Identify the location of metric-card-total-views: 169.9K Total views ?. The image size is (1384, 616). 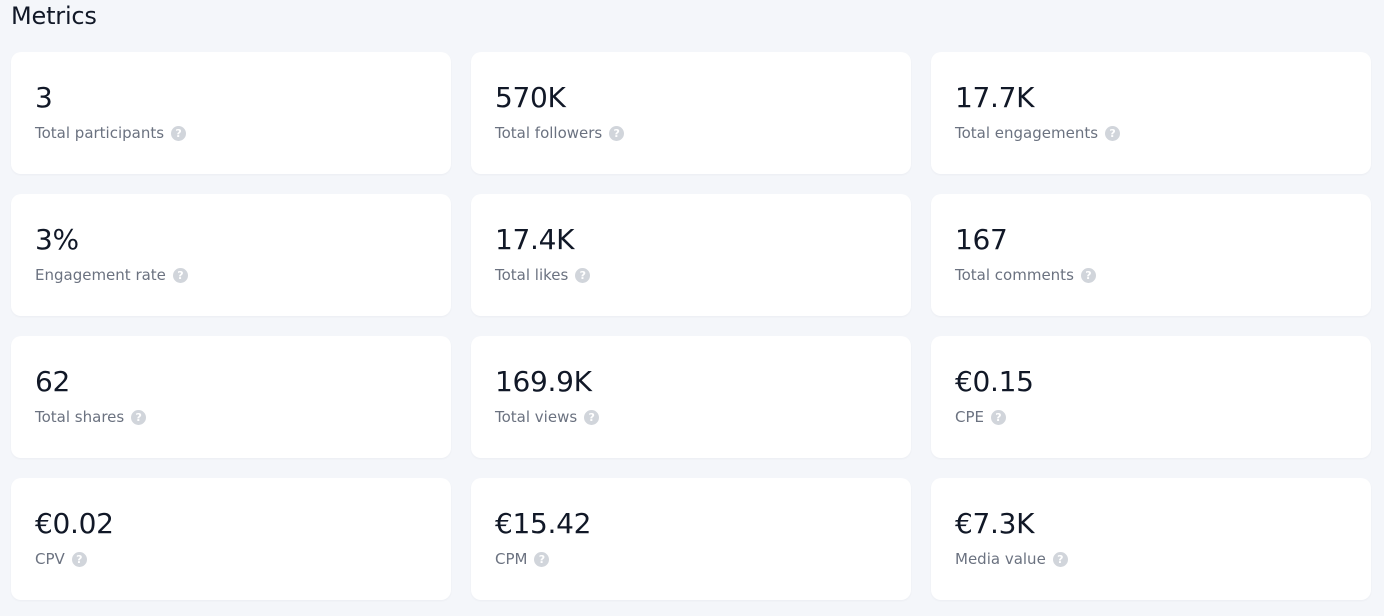
(691, 397).